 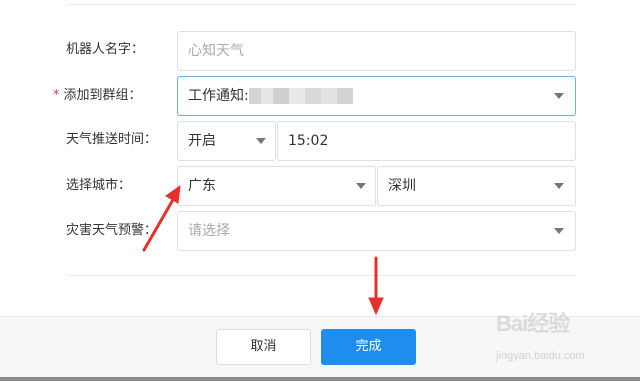 What do you see at coordinates (263, 250) in the screenshot?
I see `annotation-arrows` at bounding box center [263, 250].